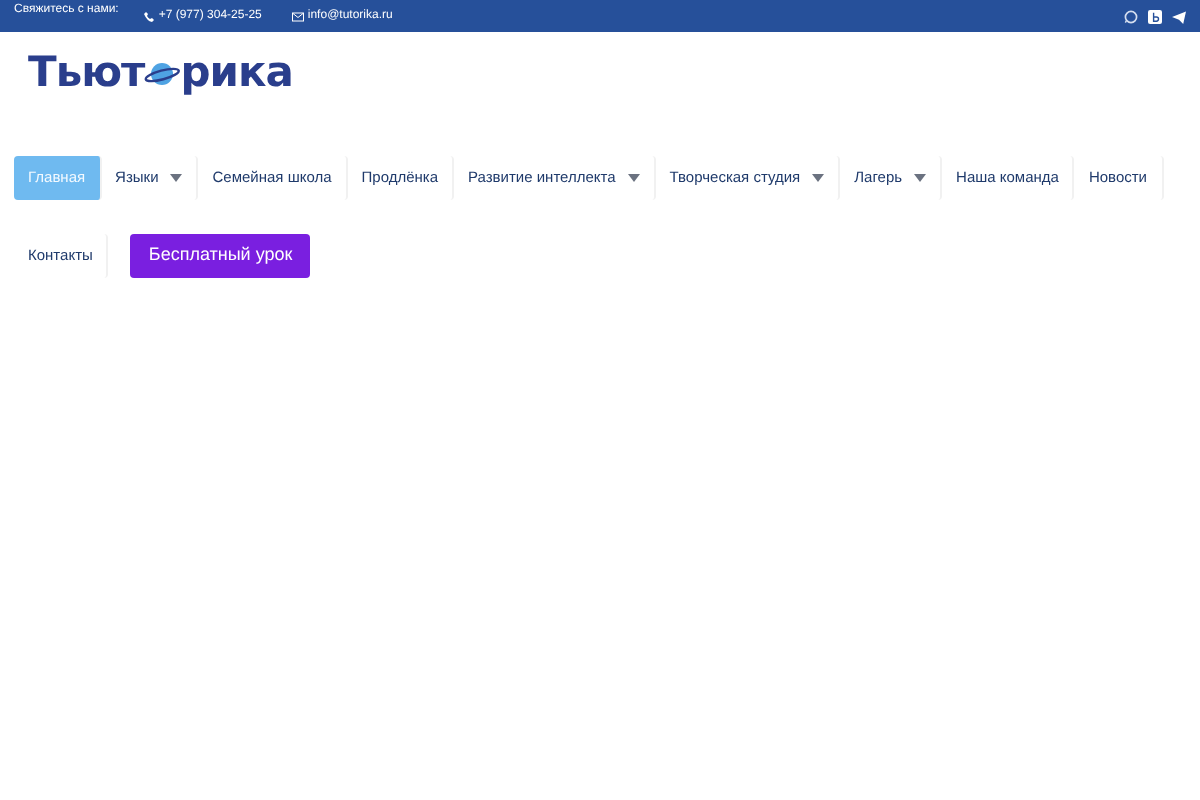  What do you see at coordinates (236, 73) in the screenshot?
I see `logo-text: рика` at bounding box center [236, 73].